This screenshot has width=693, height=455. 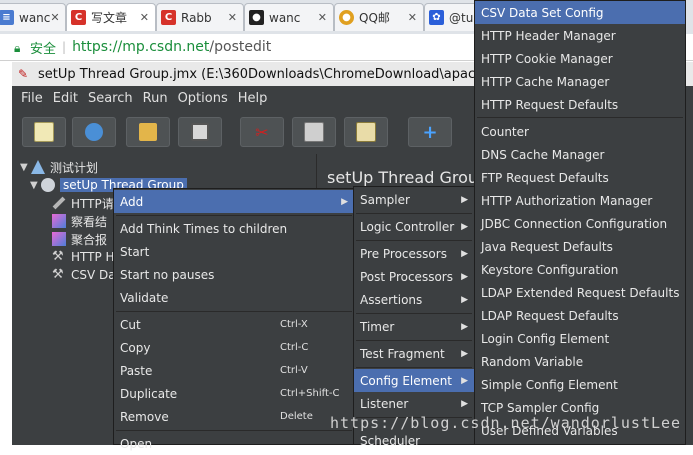 What do you see at coordinates (414, 226) in the screenshot?
I see `menu-item-logic-controller: Logic Controller ▶` at bounding box center [414, 226].